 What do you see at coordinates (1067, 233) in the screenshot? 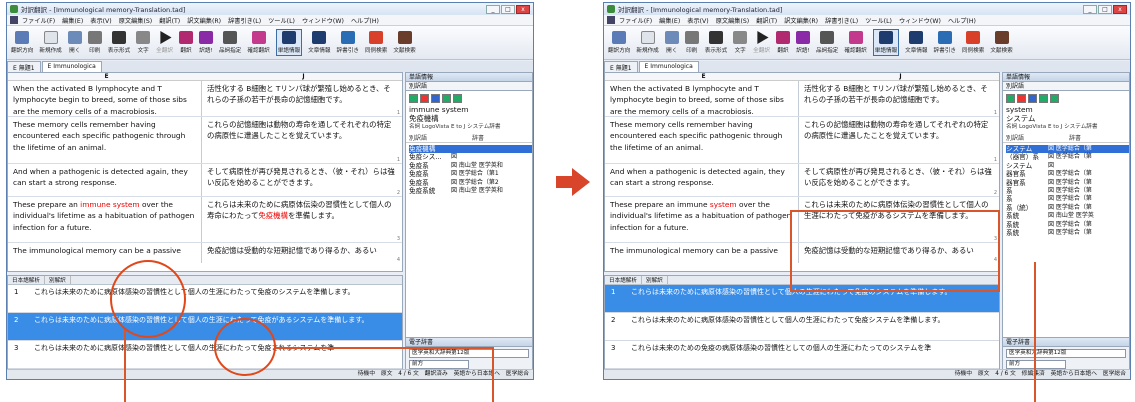
I see `list-item: 系統図 医学総合（第` at bounding box center [1067, 233].